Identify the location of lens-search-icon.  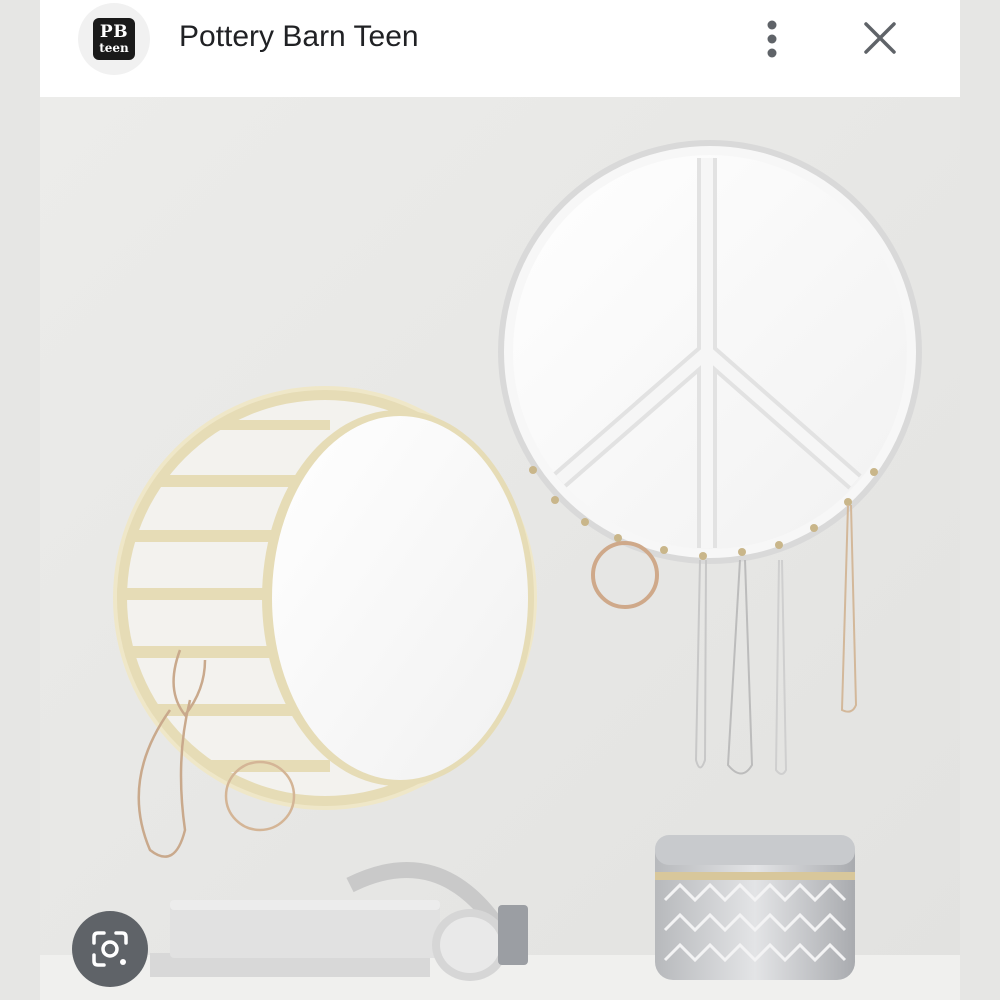
(110, 949).